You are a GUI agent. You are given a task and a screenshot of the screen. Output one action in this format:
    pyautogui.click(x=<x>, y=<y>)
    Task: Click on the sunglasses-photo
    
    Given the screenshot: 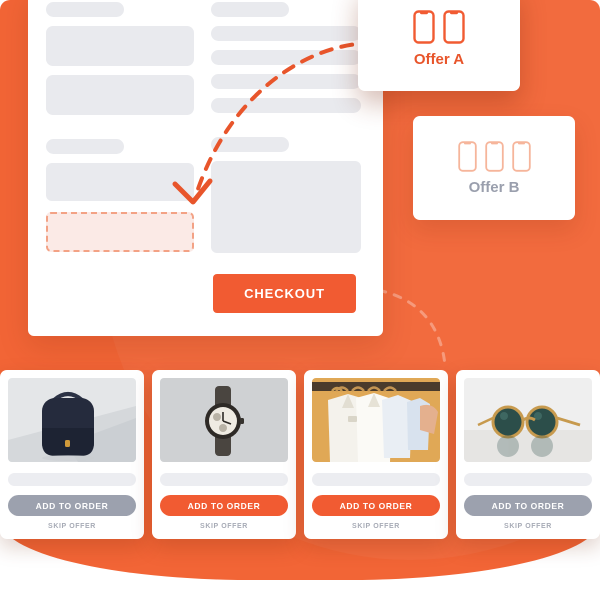 What is the action you would take?
    pyautogui.click(x=528, y=420)
    